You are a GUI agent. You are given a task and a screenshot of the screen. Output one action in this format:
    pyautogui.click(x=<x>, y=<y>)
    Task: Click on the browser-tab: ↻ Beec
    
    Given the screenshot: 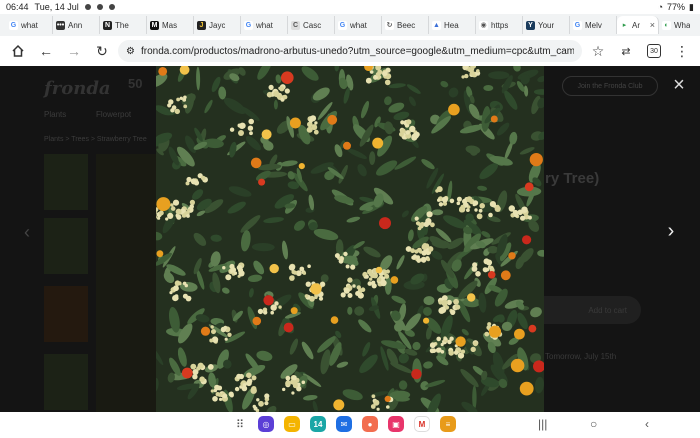 What is the action you would take?
    pyautogui.click(x=405, y=25)
    